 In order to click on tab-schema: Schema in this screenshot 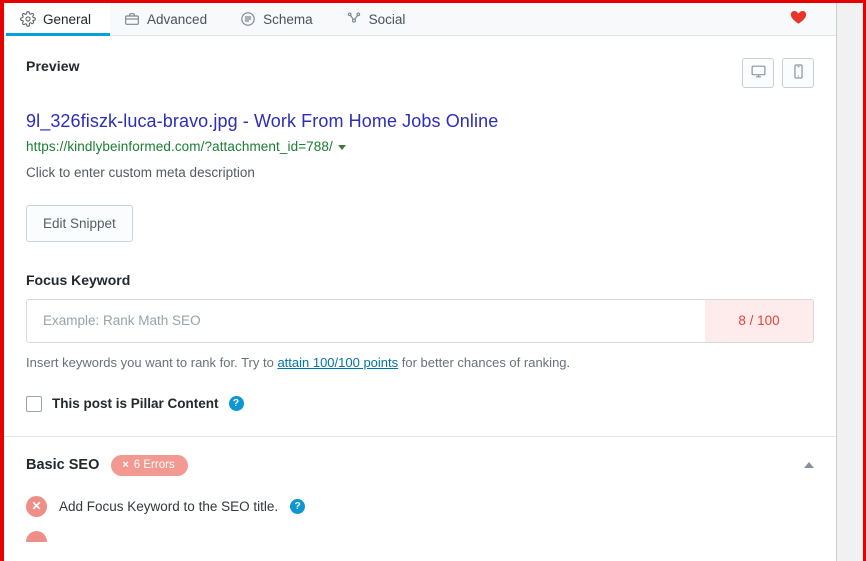, I will do `click(279, 19)`.